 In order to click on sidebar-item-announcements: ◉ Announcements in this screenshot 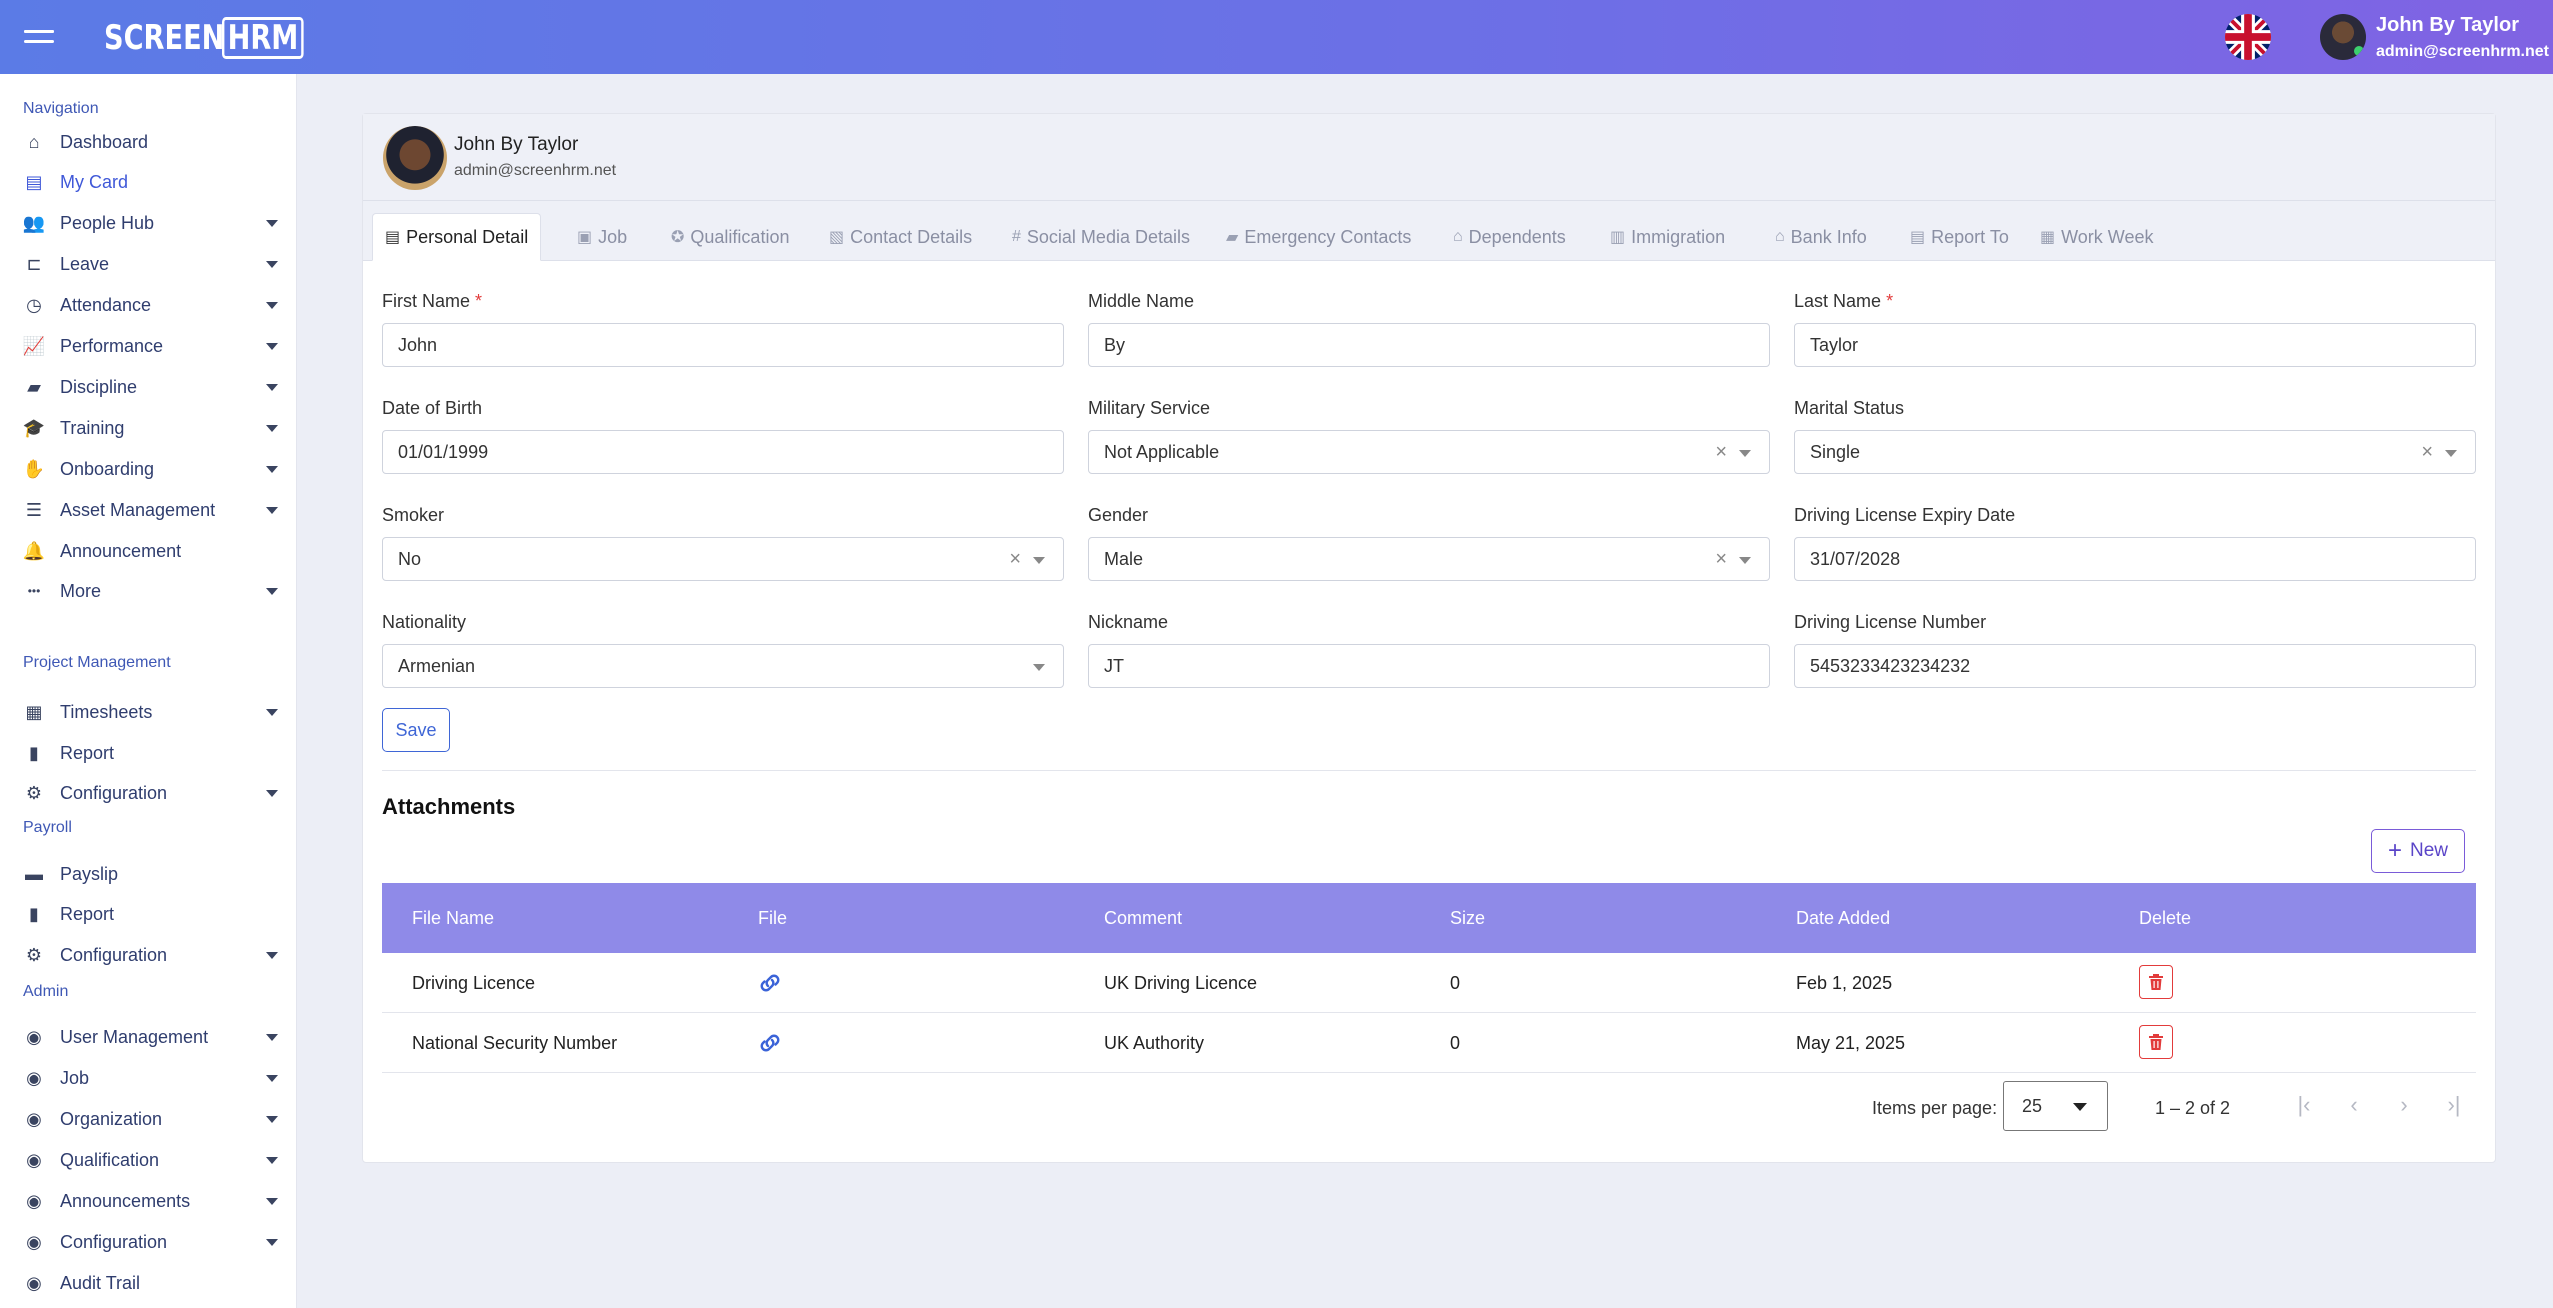, I will do `click(150, 1201)`.